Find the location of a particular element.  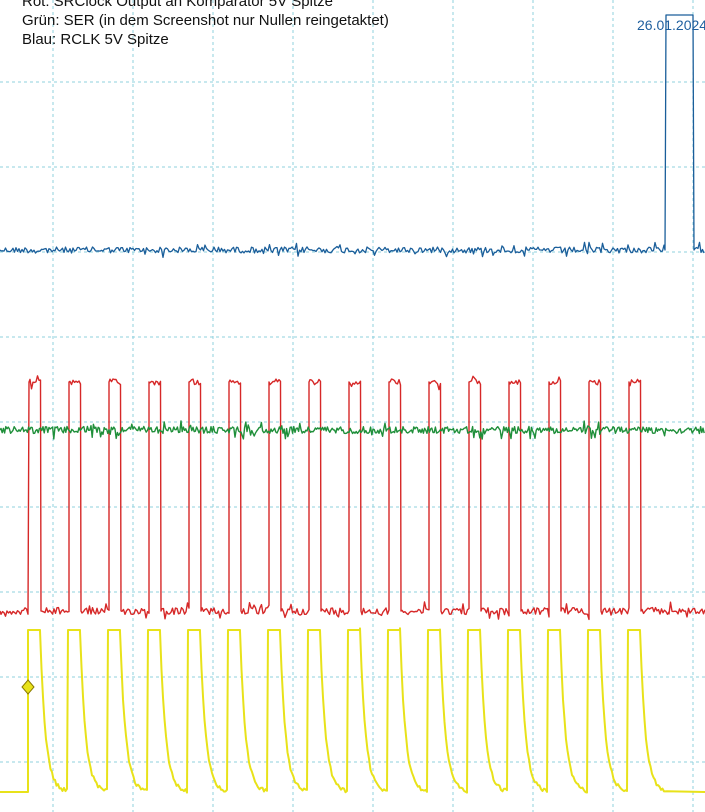

legend-blue: Blau: RCLK 5V Spitze is located at coordinates (95, 39).